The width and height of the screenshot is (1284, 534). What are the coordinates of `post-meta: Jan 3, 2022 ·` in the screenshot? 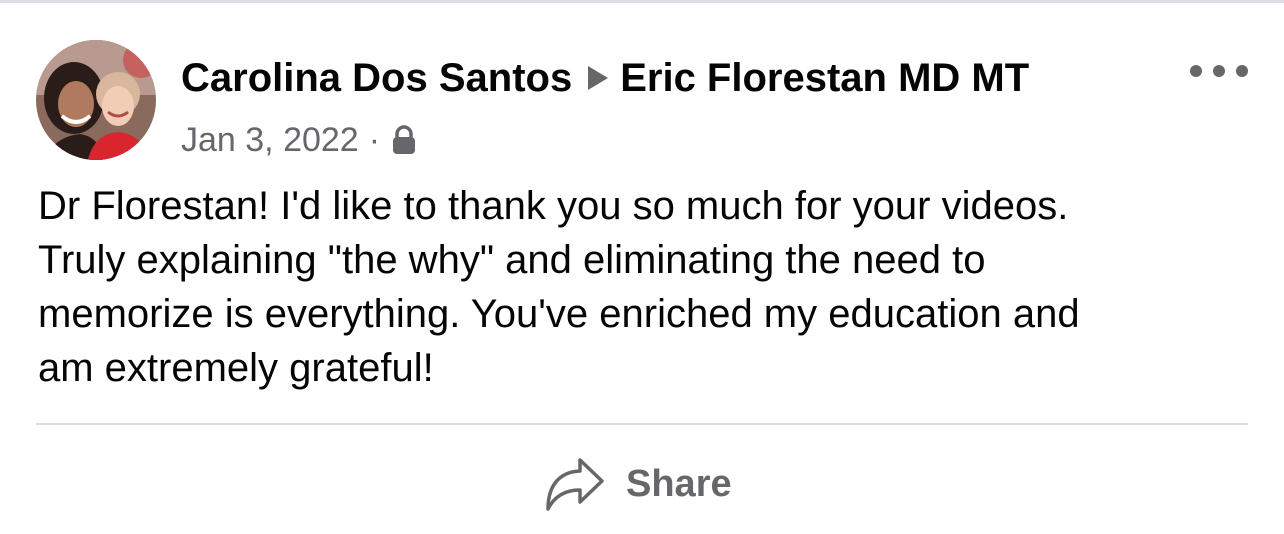 It's located at (298, 140).